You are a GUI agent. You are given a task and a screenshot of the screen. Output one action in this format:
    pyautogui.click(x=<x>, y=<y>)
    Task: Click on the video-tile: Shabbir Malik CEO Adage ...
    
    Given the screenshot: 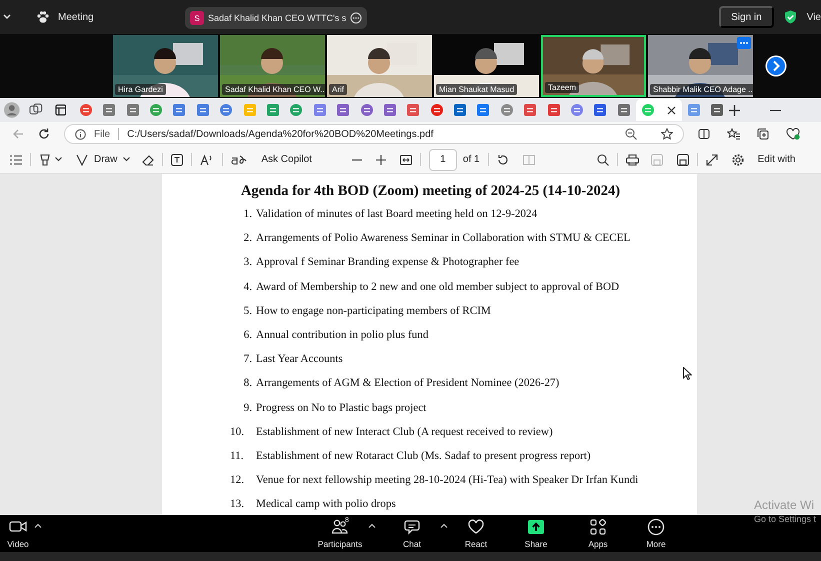 What is the action you would take?
    pyautogui.click(x=700, y=66)
    